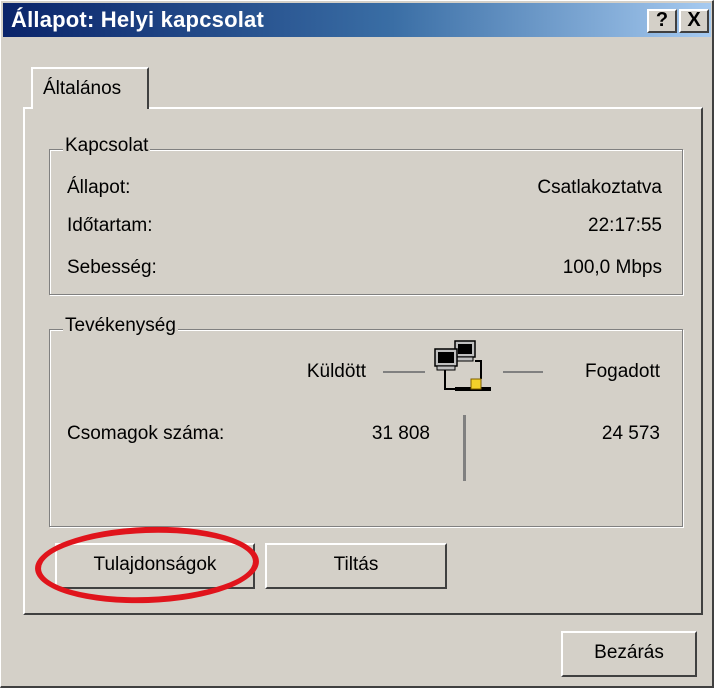 This screenshot has width=718, height=691. Describe the element at coordinates (523, 372) in the screenshot. I see `received-line` at that location.